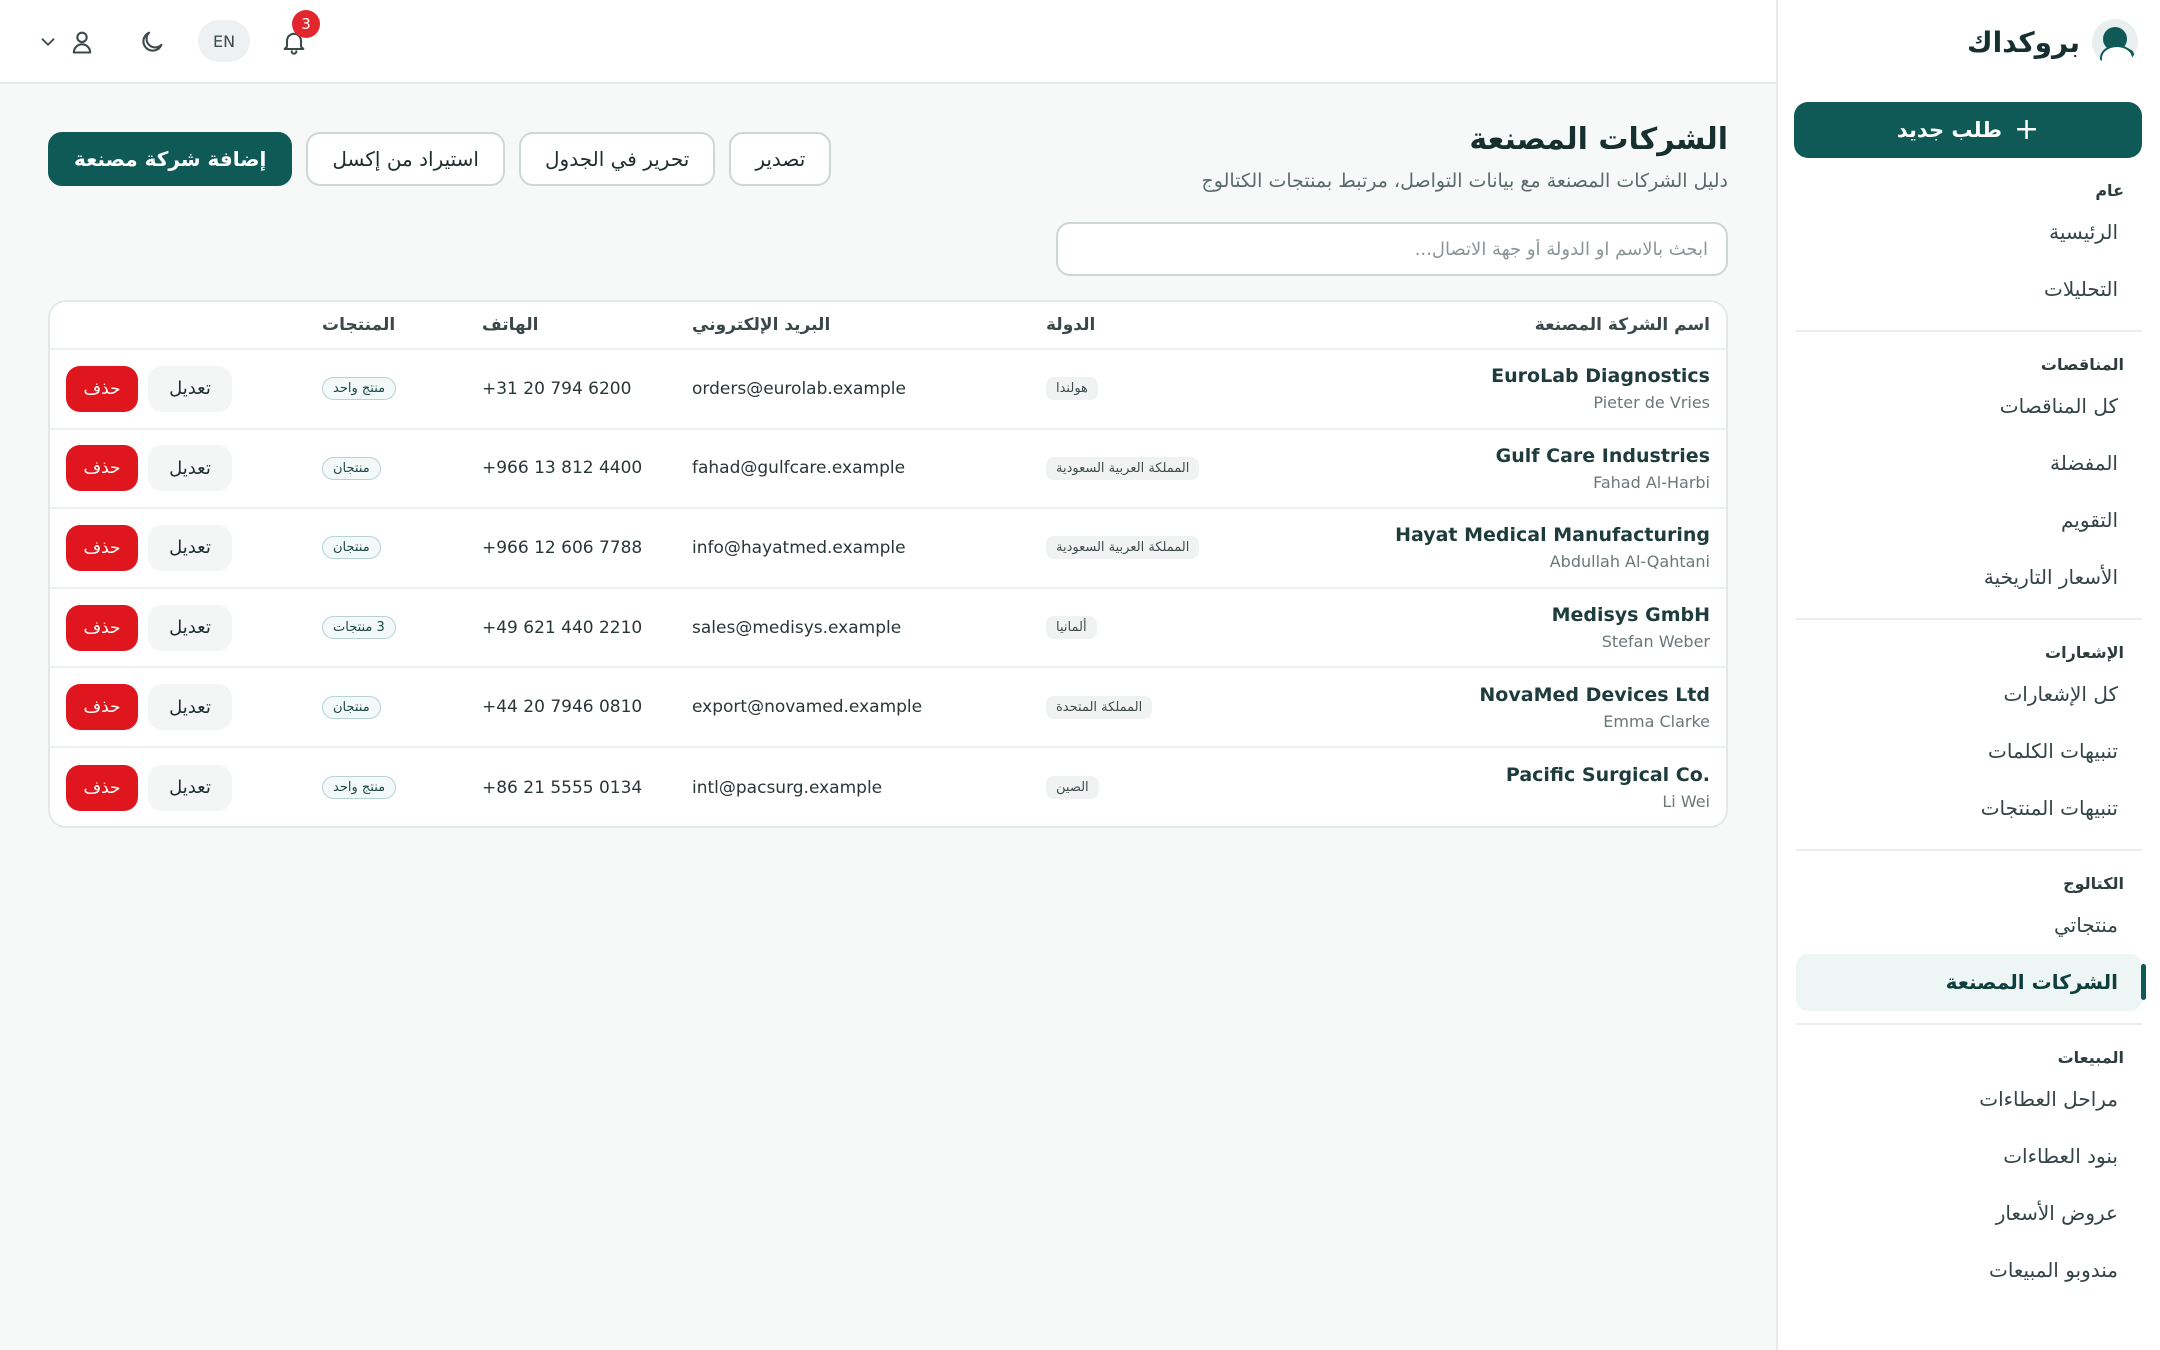 The width and height of the screenshot is (2160, 1350). What do you see at coordinates (1520, 787) in the screenshot?
I see `manufacturer-cell: Pacific Surgical Co. Li Wei` at bounding box center [1520, 787].